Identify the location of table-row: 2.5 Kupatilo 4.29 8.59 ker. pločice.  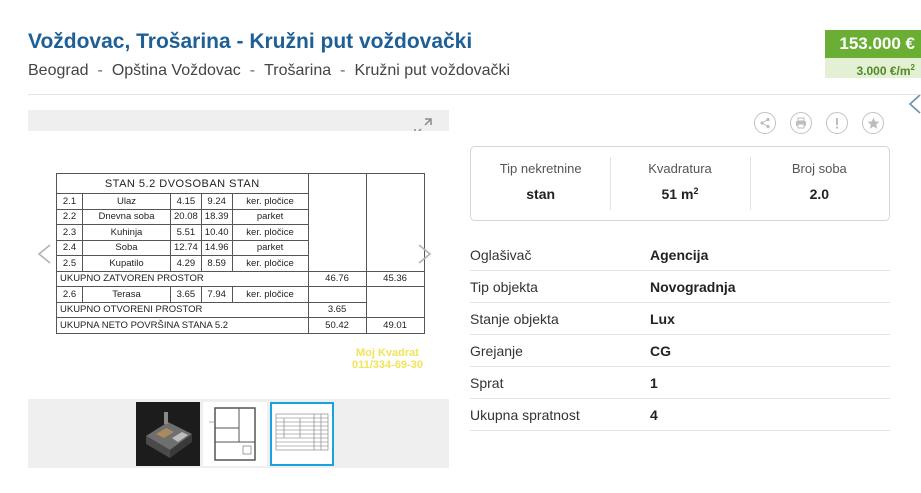
(240, 263).